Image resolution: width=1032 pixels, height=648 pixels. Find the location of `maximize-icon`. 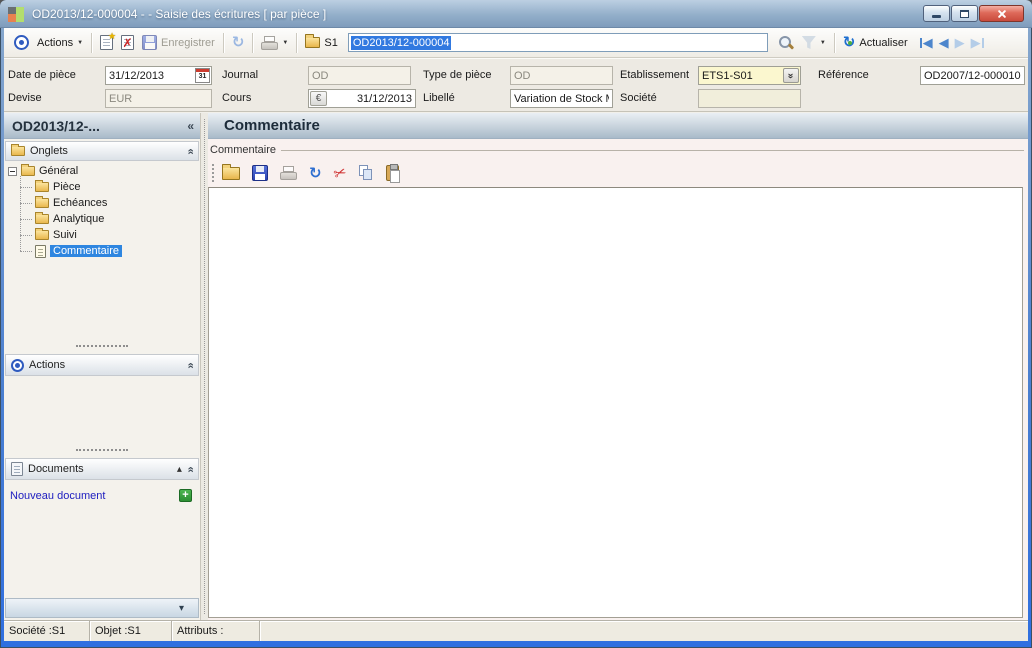

maximize-icon is located at coordinates (964, 13).